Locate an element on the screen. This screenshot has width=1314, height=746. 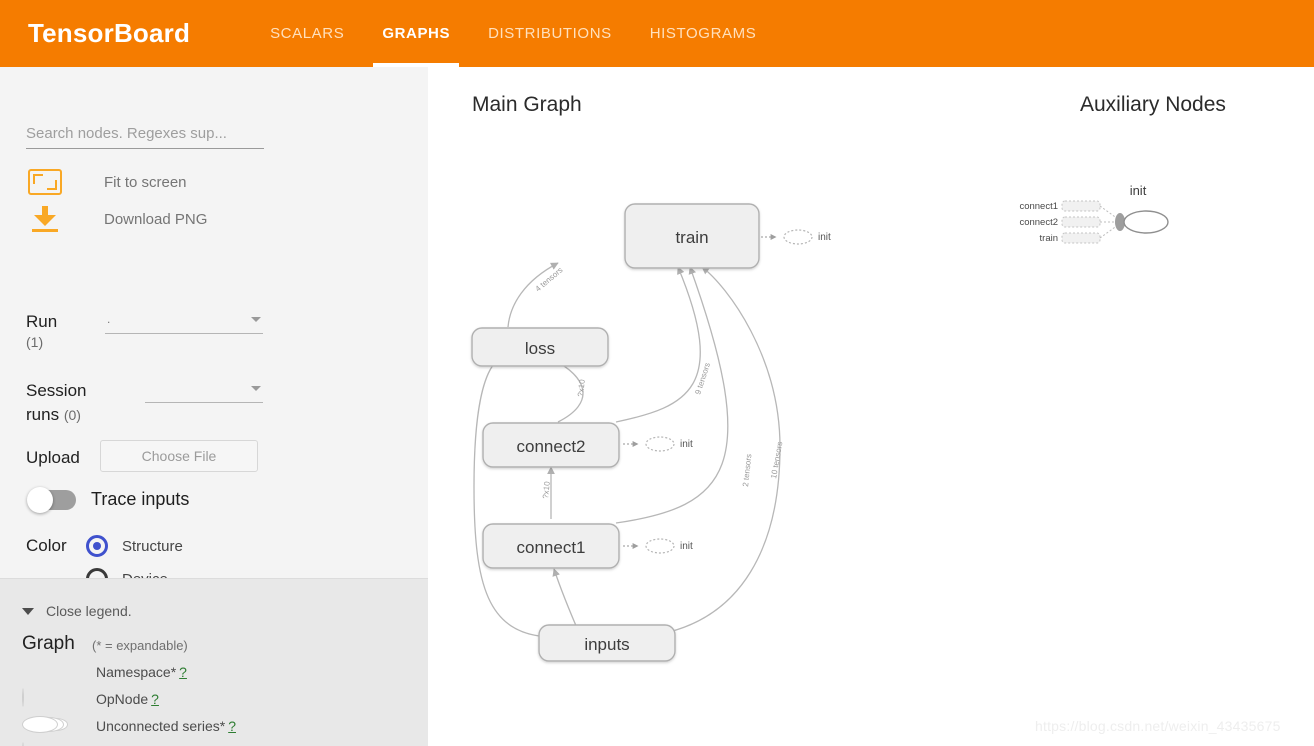
close-legend-label: Close legend. is located at coordinates (89, 611).